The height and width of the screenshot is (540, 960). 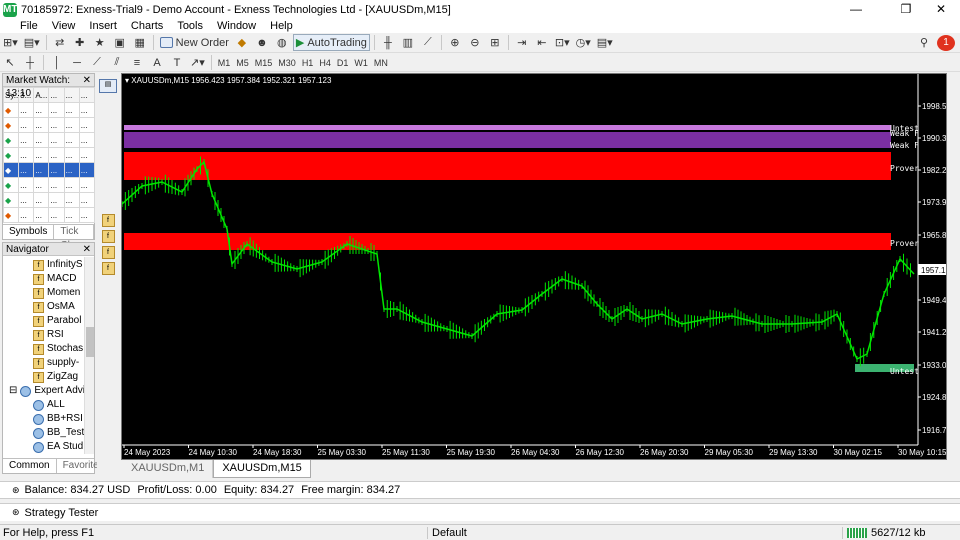 What do you see at coordinates (30, 62) in the screenshot?
I see `crosshair-icon: ┼` at bounding box center [30, 62].